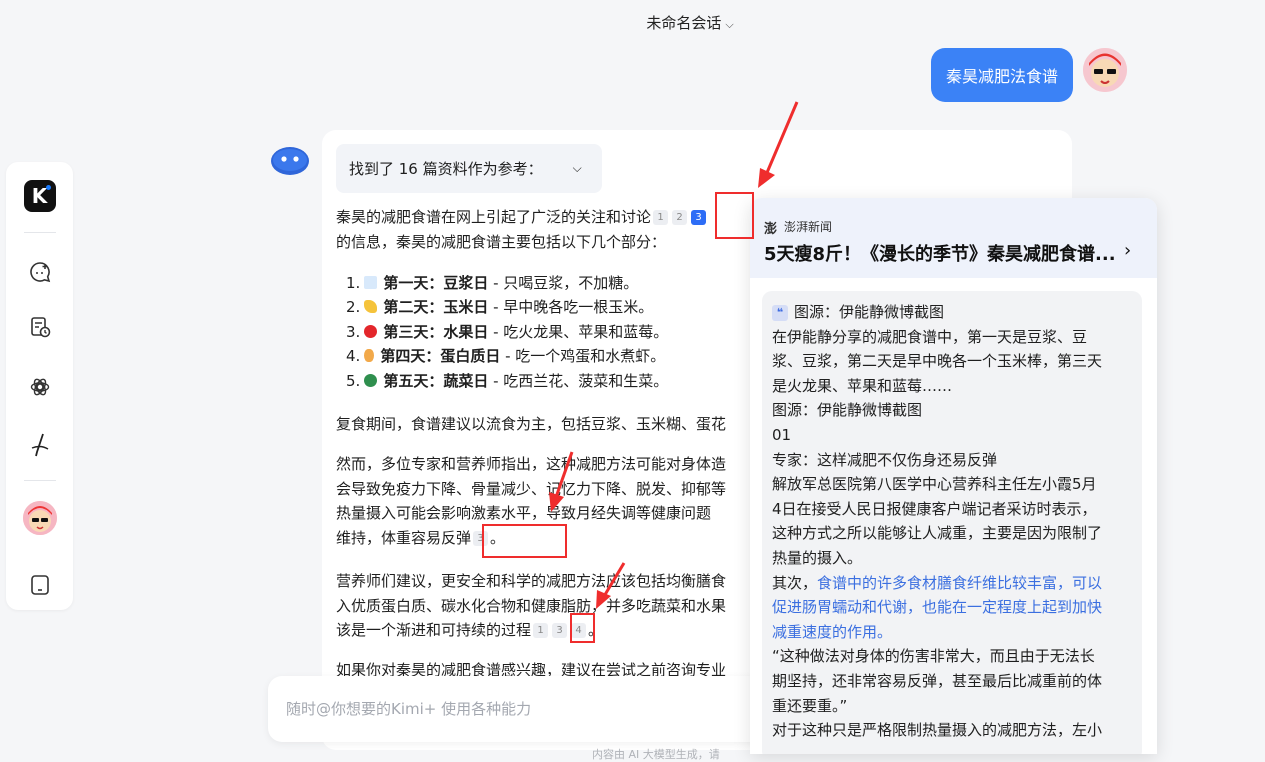  Describe the element at coordinates (780, 313) in the screenshot. I see `quote-icon: ❝` at that location.